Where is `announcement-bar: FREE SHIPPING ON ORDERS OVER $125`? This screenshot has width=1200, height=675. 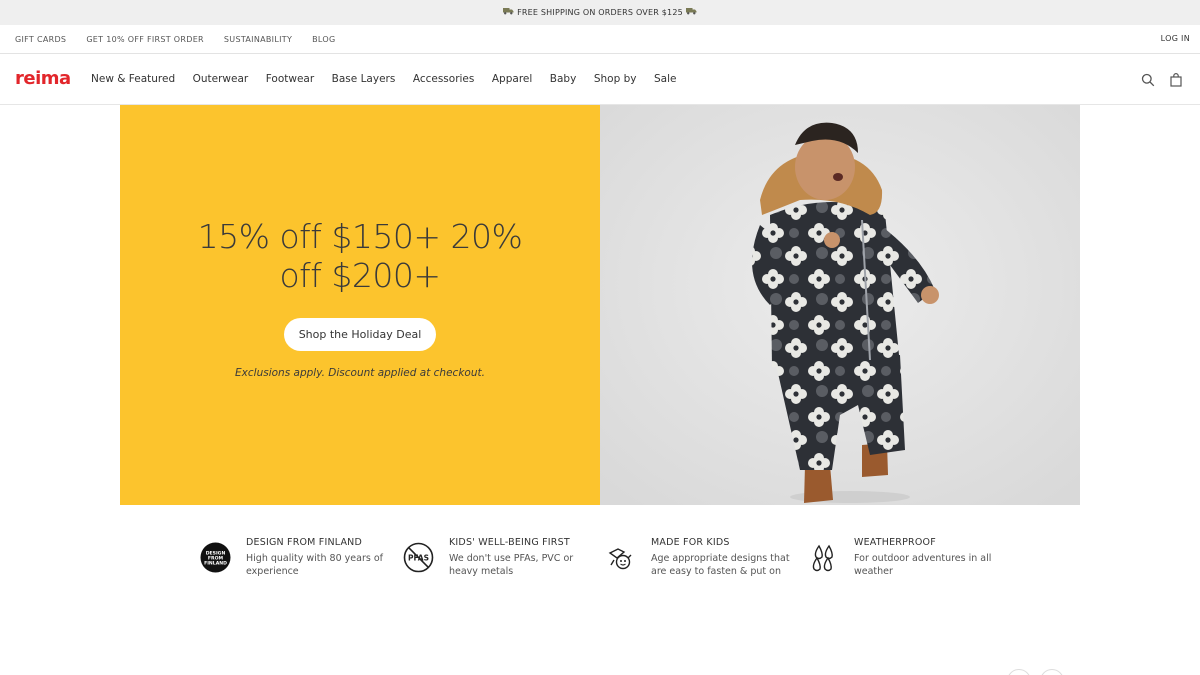
announcement-bar: FREE SHIPPING ON ORDERS OVER $125 is located at coordinates (600, 12).